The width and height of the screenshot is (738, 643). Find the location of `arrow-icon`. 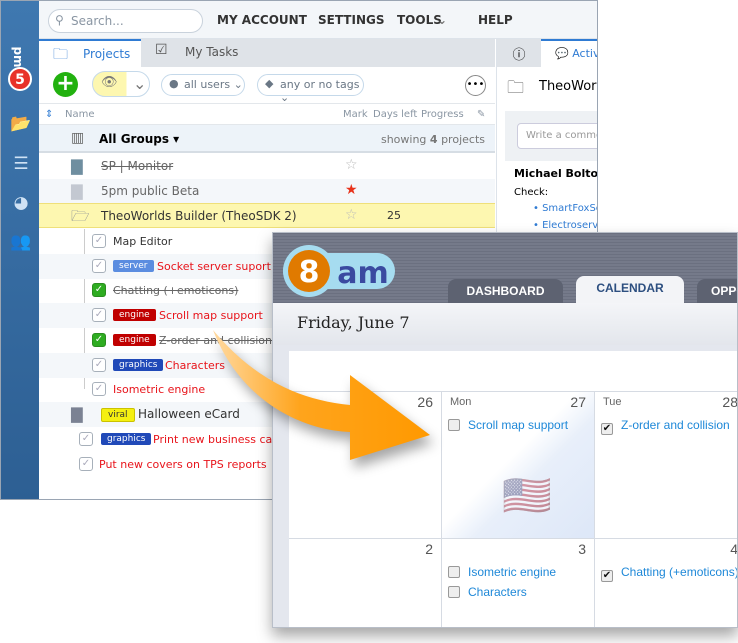

arrow-icon is located at coordinates (321, 395).